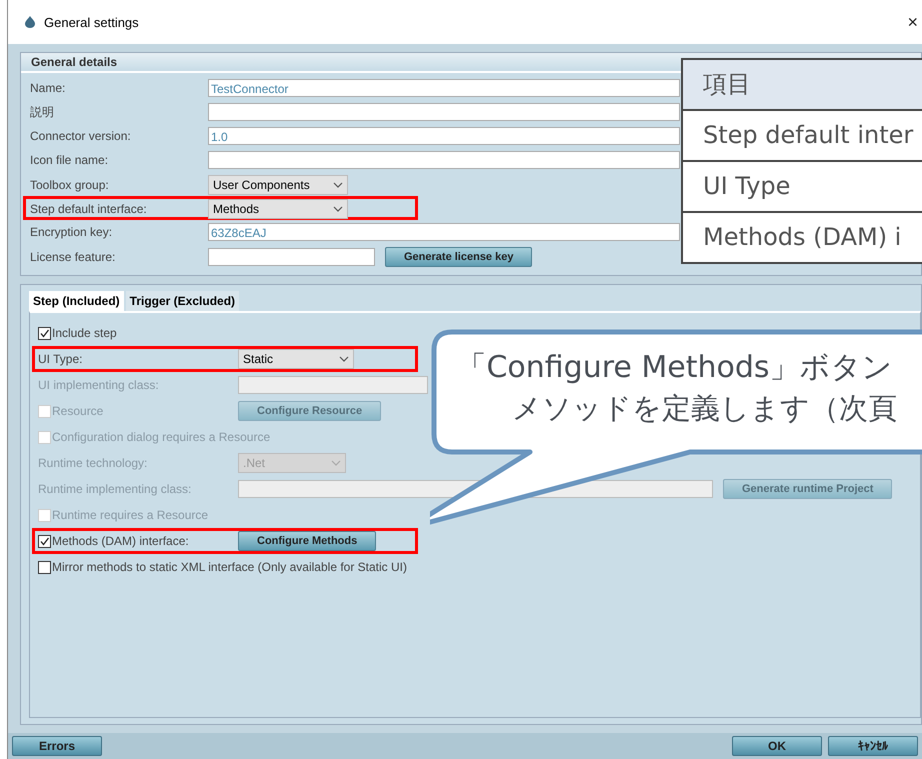 This screenshot has width=922, height=759. Describe the element at coordinates (444, 136) in the screenshot. I see `input-field: 1.0` at that location.